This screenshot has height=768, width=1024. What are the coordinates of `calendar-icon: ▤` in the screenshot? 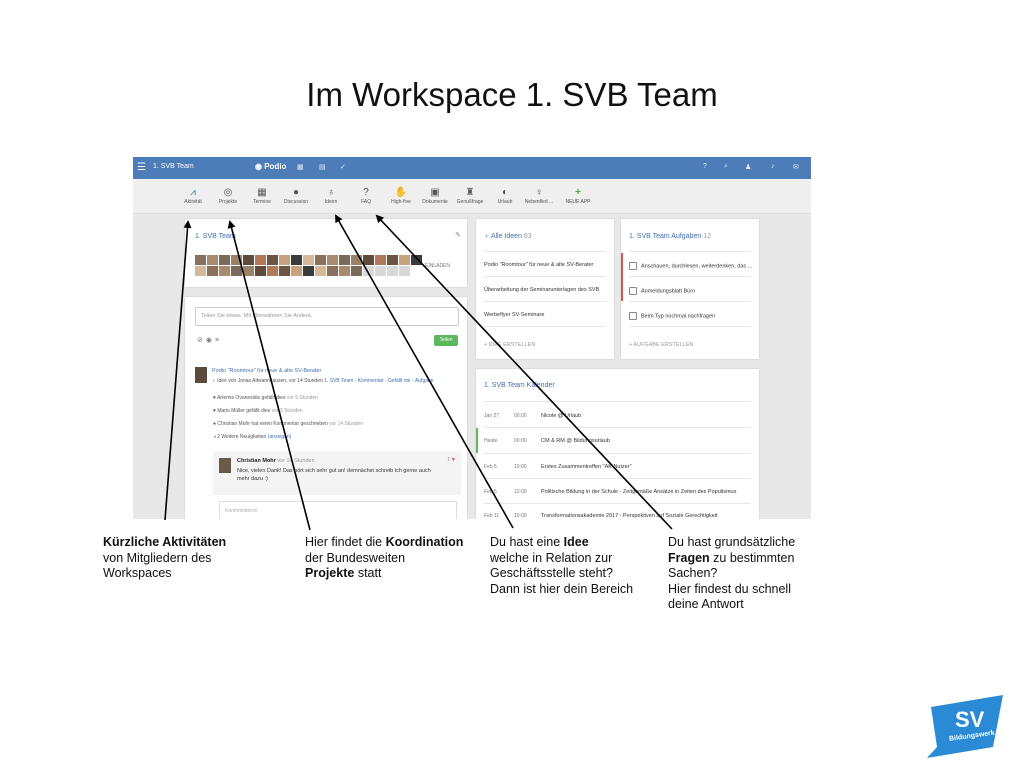 It's located at (322, 167).